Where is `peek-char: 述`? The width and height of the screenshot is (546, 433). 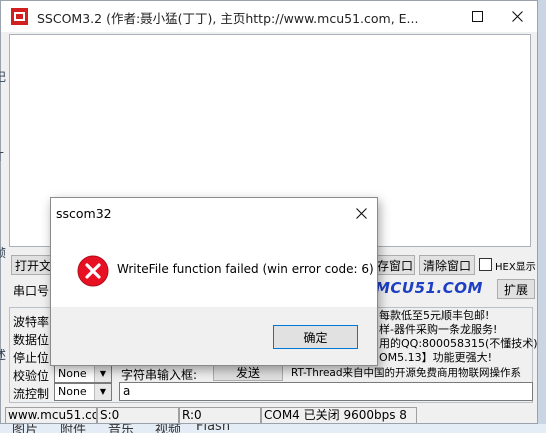
peek-char: 述 is located at coordinates (3, 355).